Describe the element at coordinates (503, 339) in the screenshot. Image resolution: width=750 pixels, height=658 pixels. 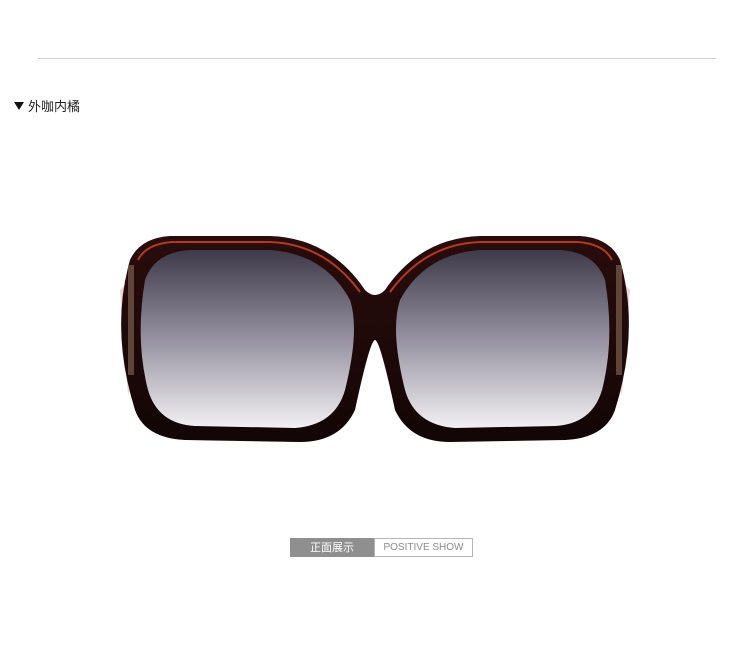
I see `right-lens` at that location.